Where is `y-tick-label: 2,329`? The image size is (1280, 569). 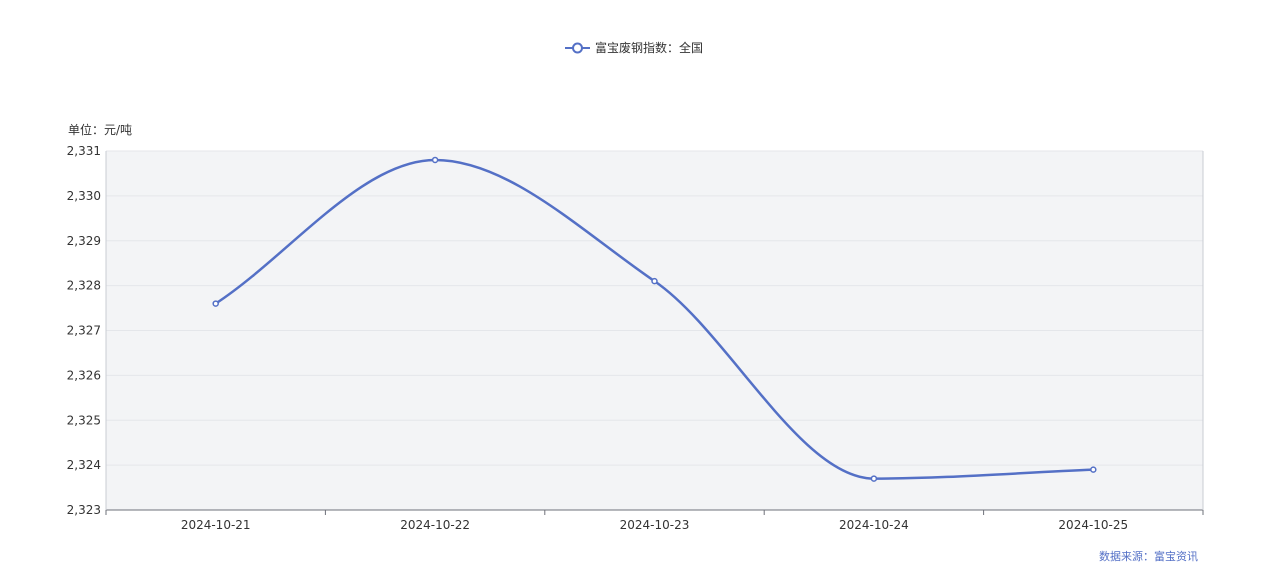 y-tick-label: 2,329 is located at coordinates (84, 241).